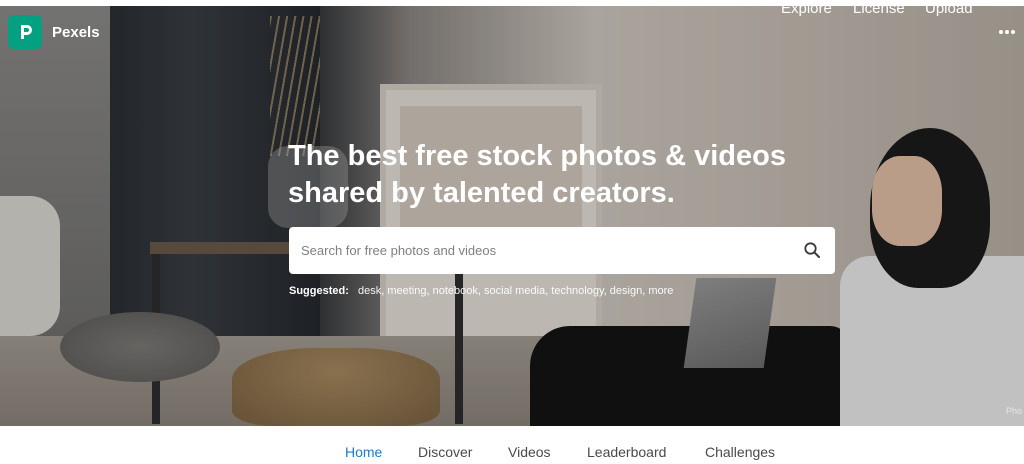 The image size is (1024, 464). I want to click on suggested-label: Suggested:, so click(319, 291).